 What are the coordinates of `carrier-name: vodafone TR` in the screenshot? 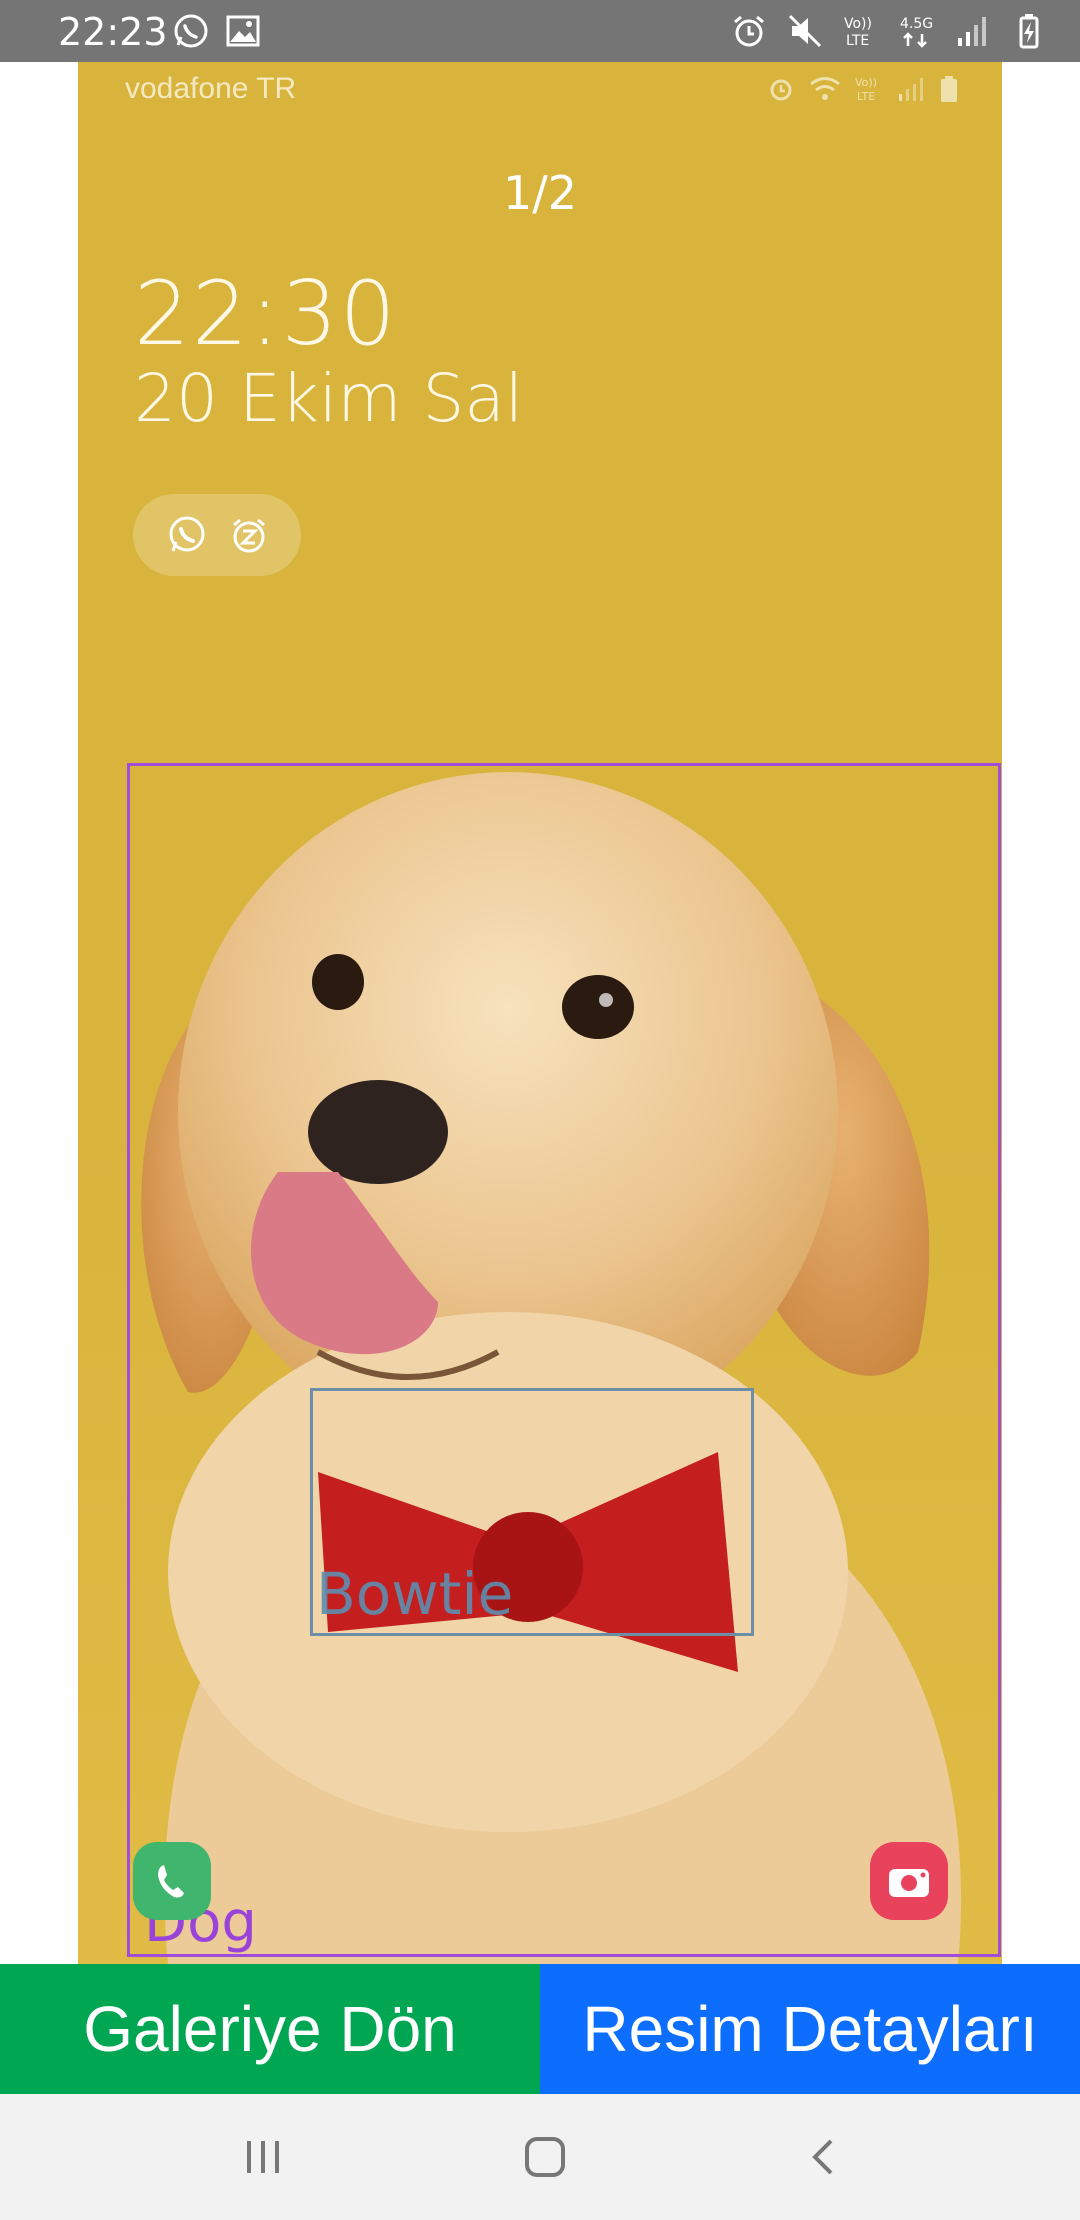 It's located at (211, 88).